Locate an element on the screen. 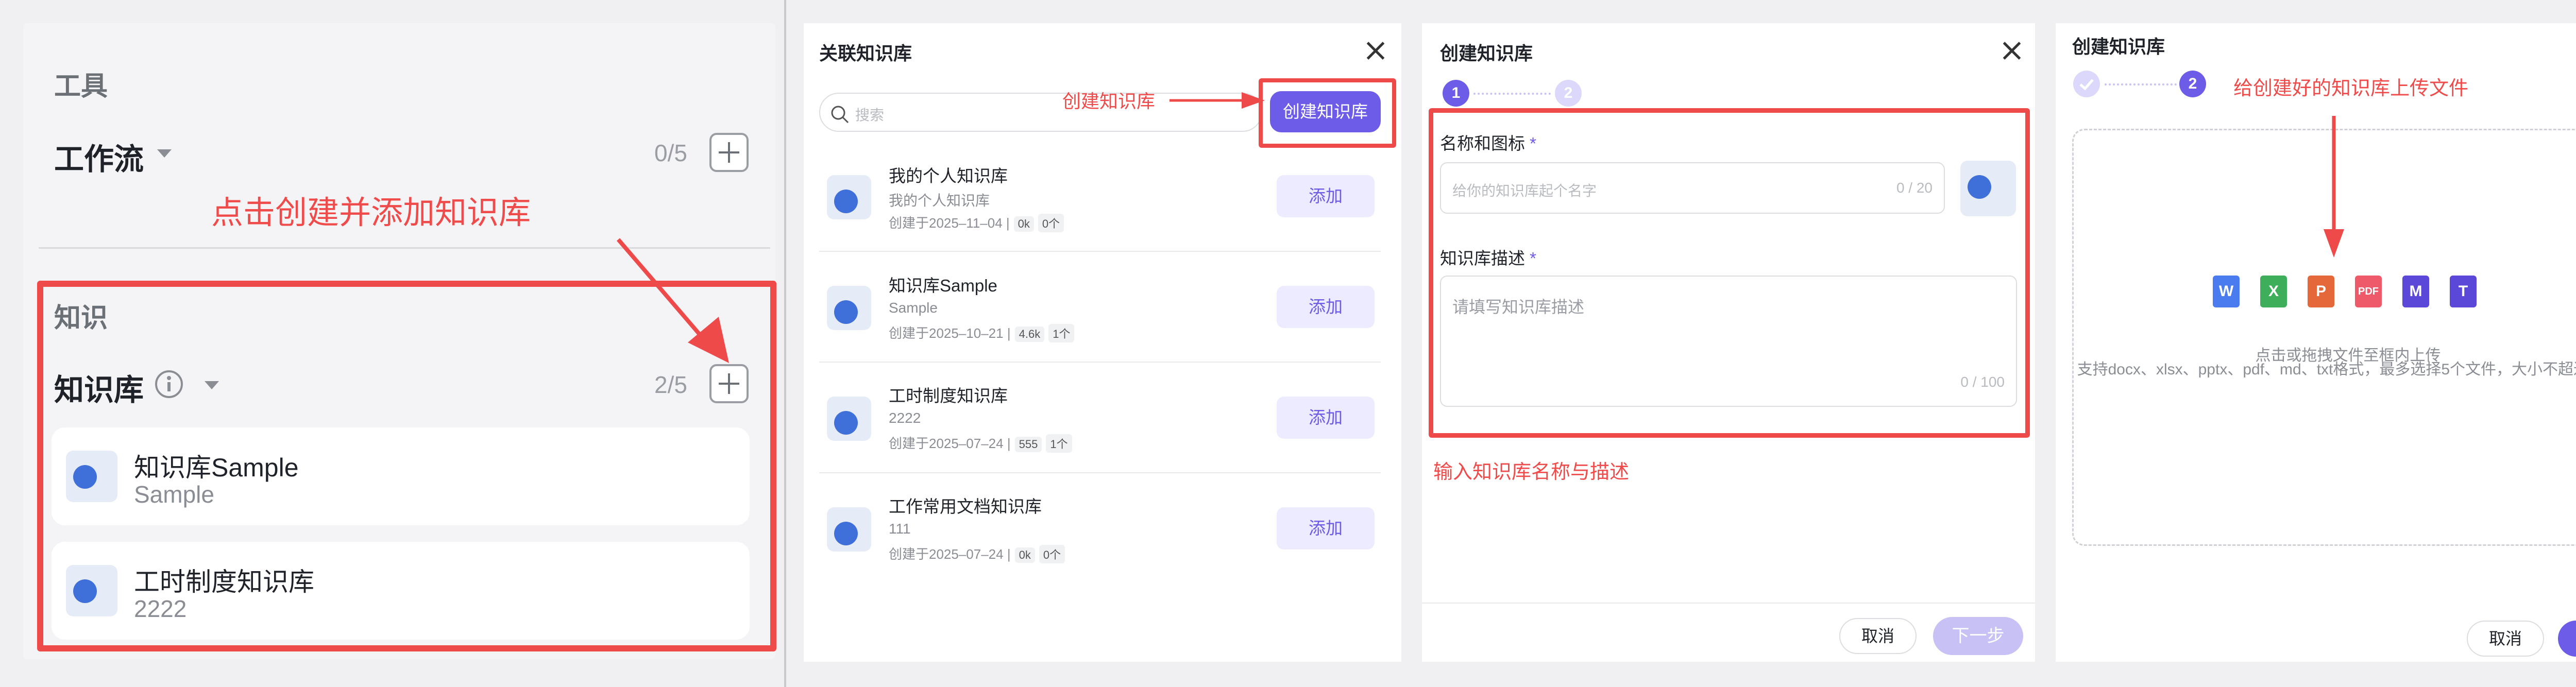 The height and width of the screenshot is (687, 2576). item-title: 知识库Sample is located at coordinates (943, 285).